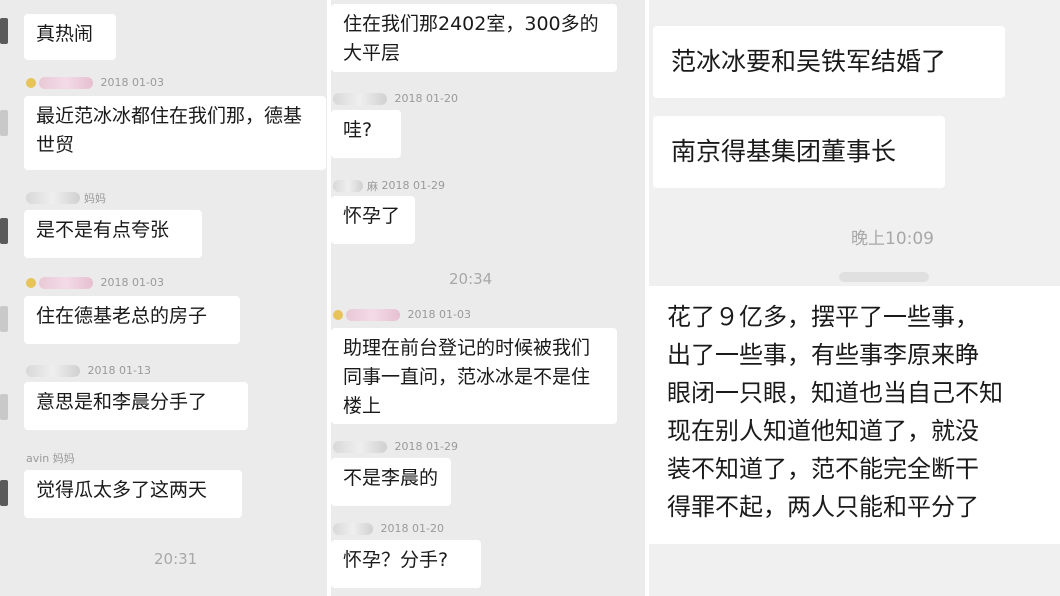 The image size is (1060, 596). I want to click on message-bubble: 住在我们那2402室，300多的大平层, so click(474, 38).